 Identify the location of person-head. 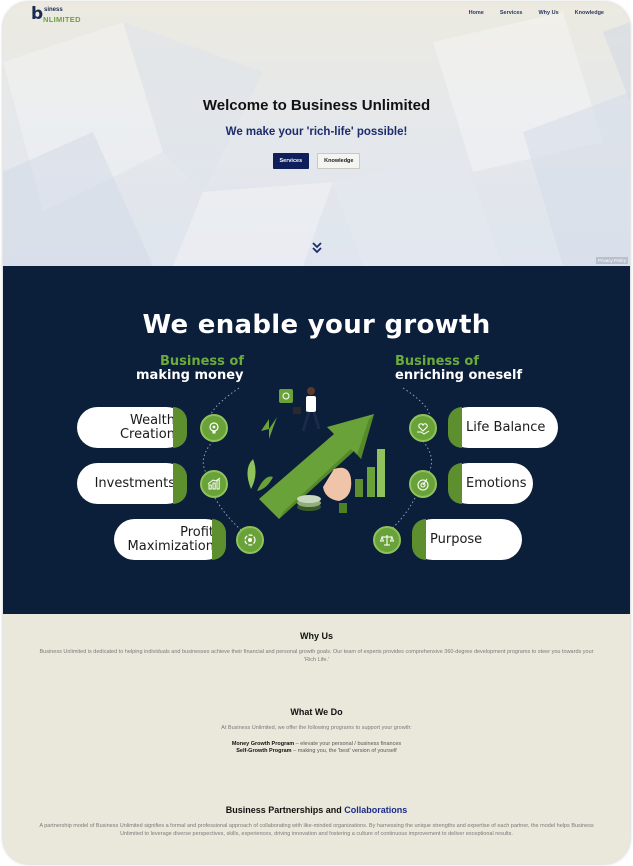
(311, 391).